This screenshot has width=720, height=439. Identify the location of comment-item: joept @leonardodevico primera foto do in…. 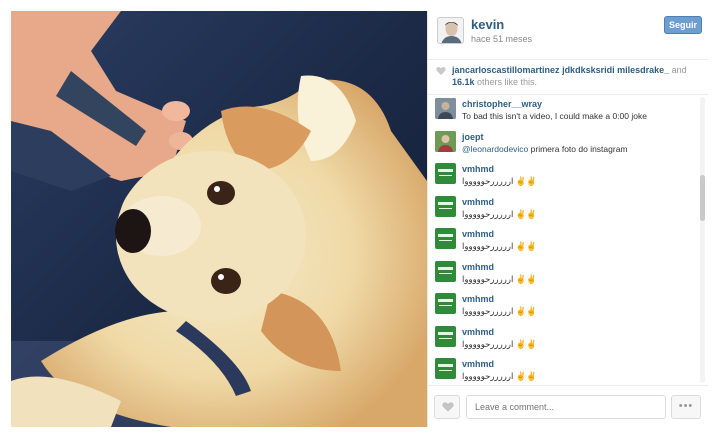
(568, 144).